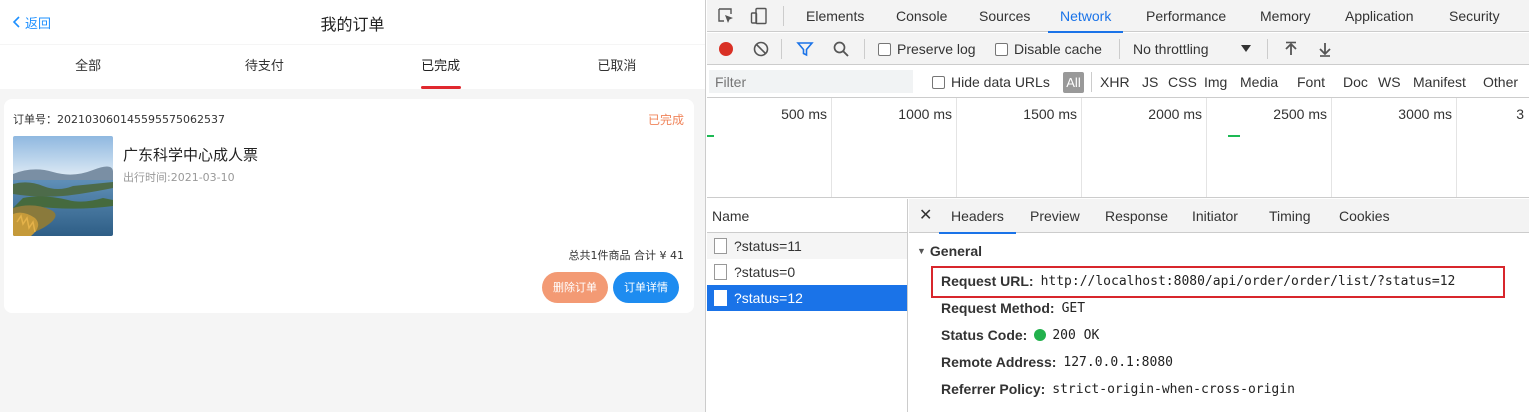 This screenshot has width=1529, height=412. I want to click on order-status-tabs: 全部 待支付 已完成 已取消, so click(352, 67).